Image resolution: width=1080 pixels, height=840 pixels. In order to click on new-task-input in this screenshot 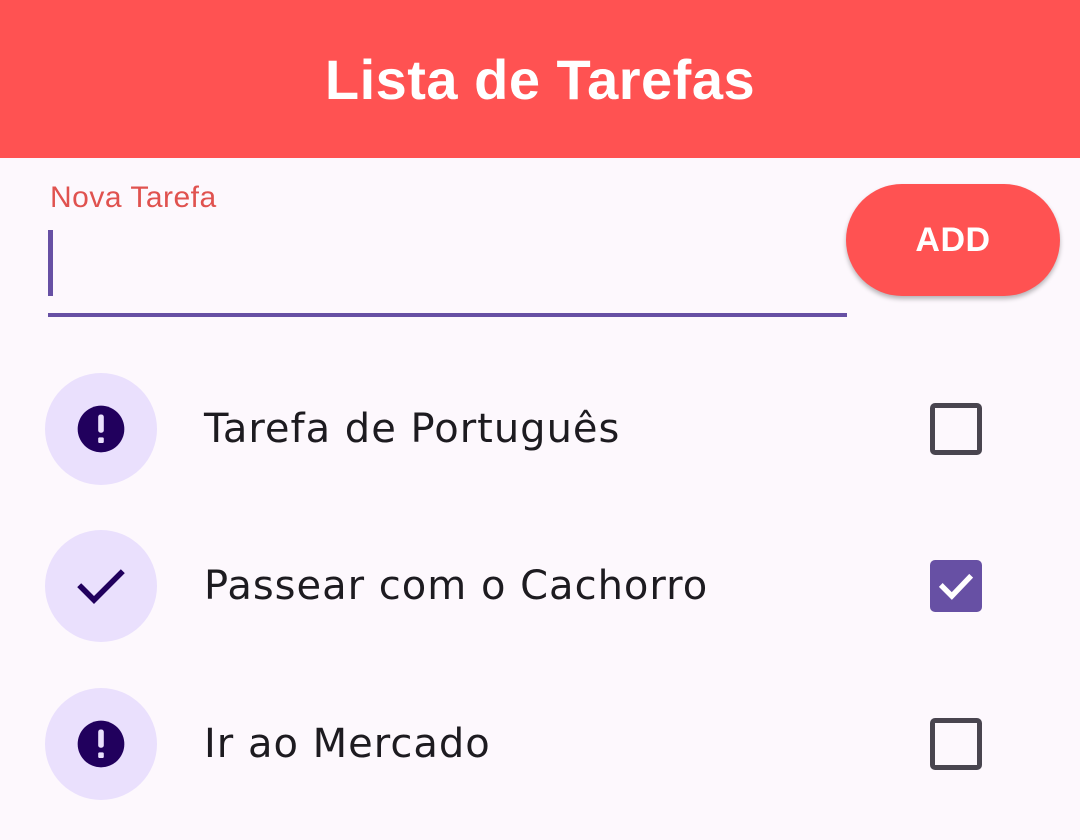, I will do `click(447, 315)`.